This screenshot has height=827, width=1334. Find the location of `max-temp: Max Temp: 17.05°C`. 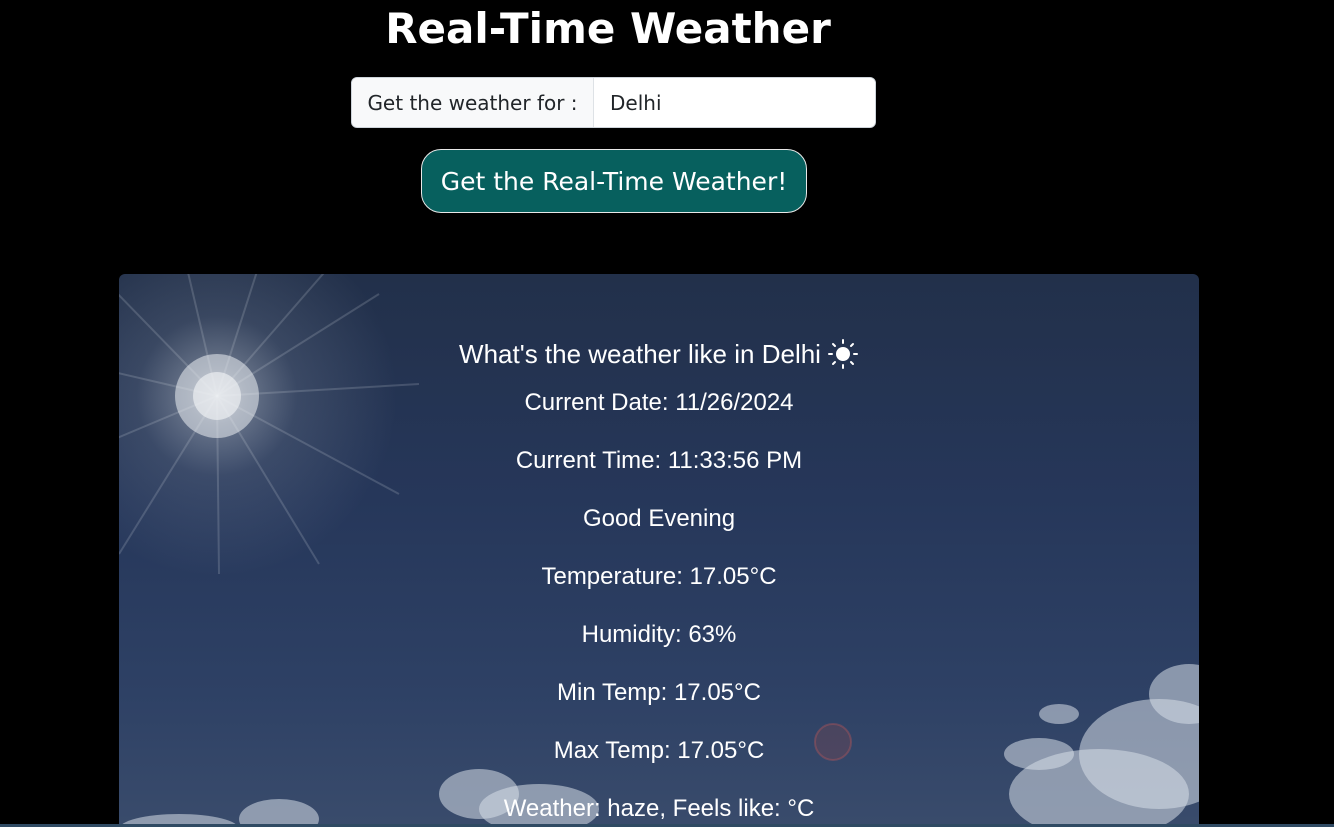

max-temp: Max Temp: 17.05°C is located at coordinates (659, 750).